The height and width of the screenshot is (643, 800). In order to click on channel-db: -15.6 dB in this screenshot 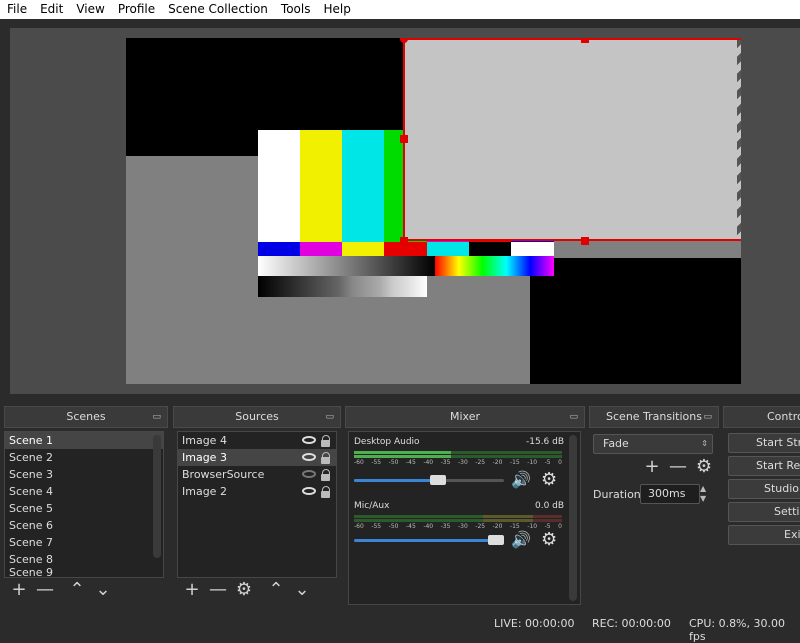, I will do `click(545, 442)`.